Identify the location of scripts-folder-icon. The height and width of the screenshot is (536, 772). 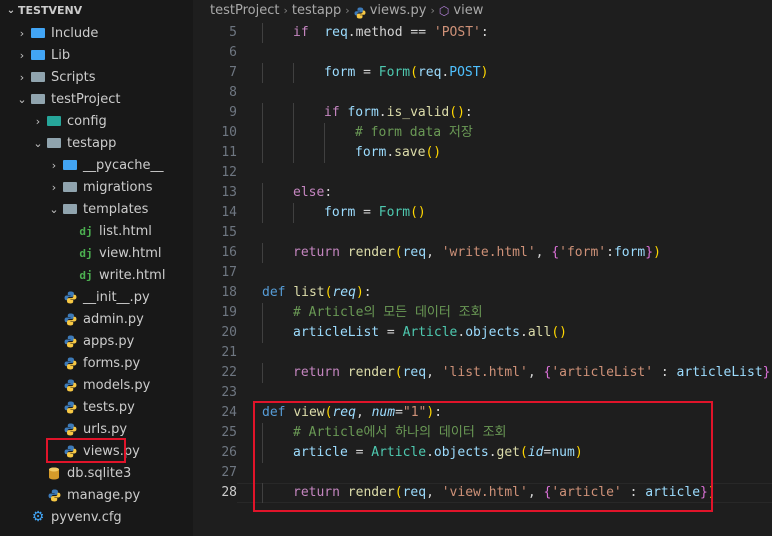
(38, 77).